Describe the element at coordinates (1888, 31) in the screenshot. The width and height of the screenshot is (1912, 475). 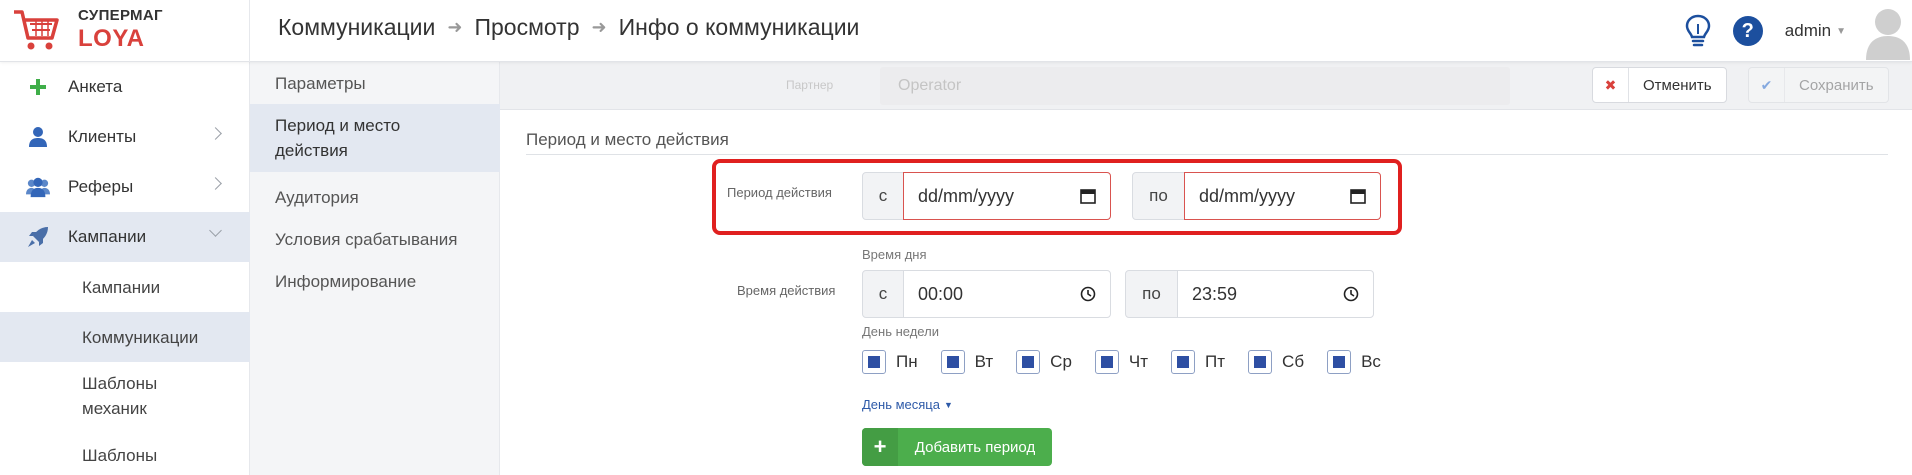
I see `avatar` at that location.